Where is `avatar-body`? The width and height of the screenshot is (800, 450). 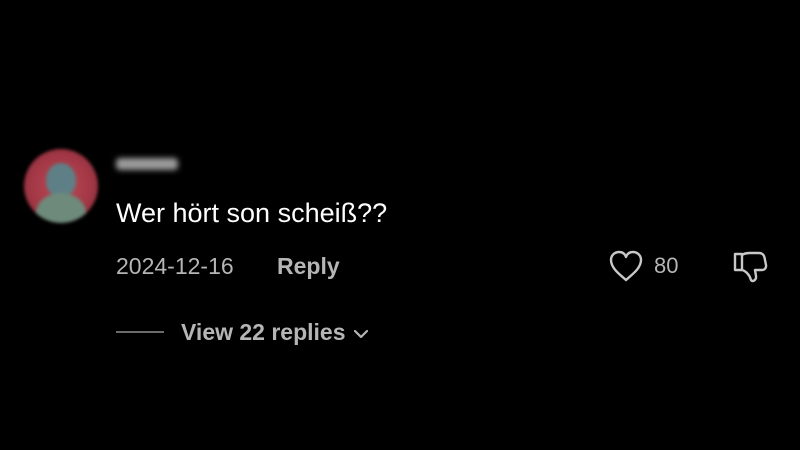 avatar-body is located at coordinates (61, 208).